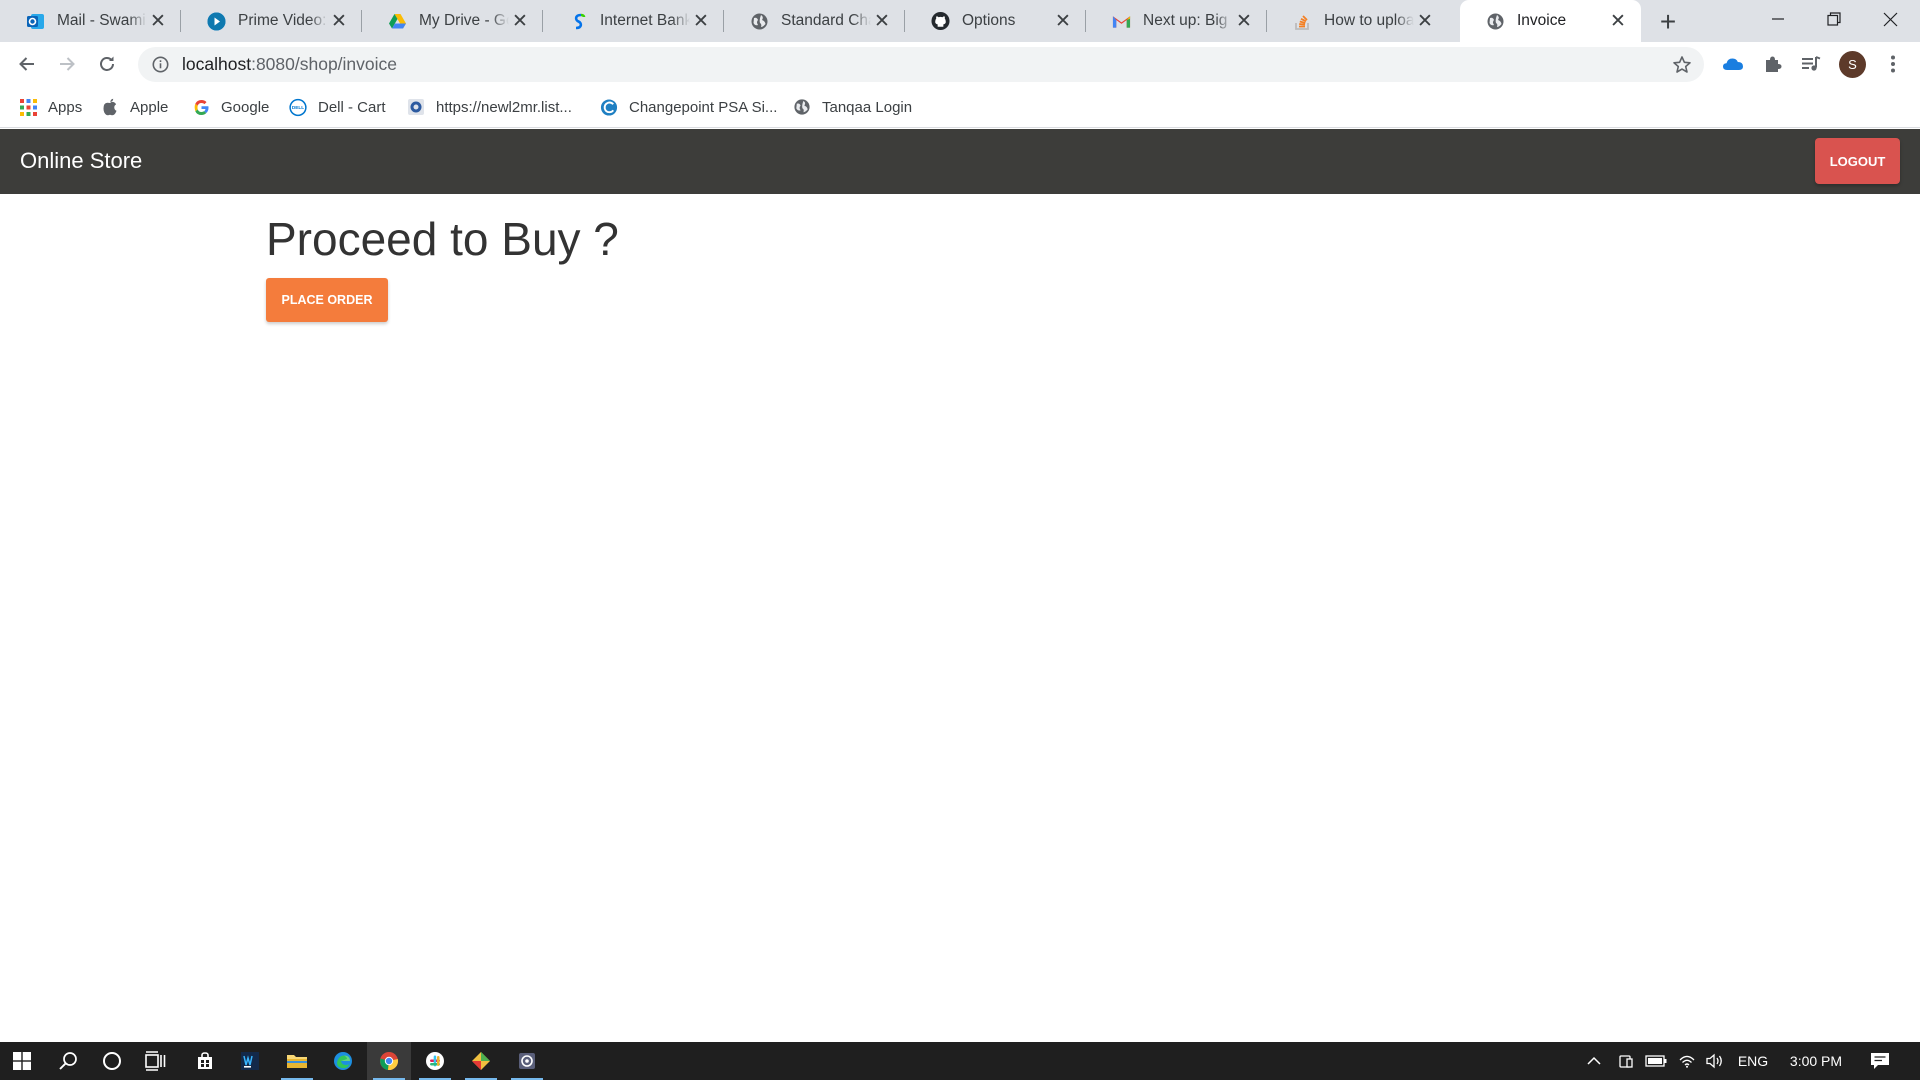 This screenshot has height=1080, width=1920. Describe the element at coordinates (1656, 1061) in the screenshot. I see `battery-icon` at that location.